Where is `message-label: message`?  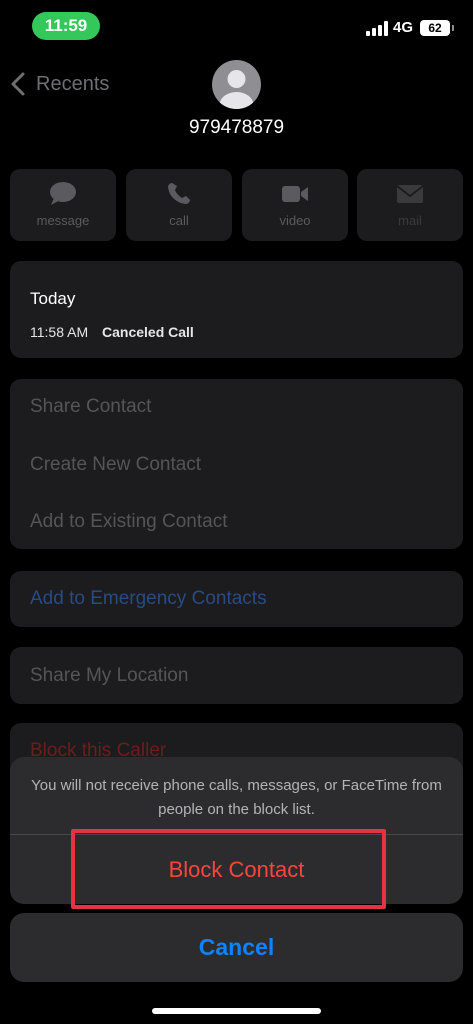 message-label: message is located at coordinates (63, 220).